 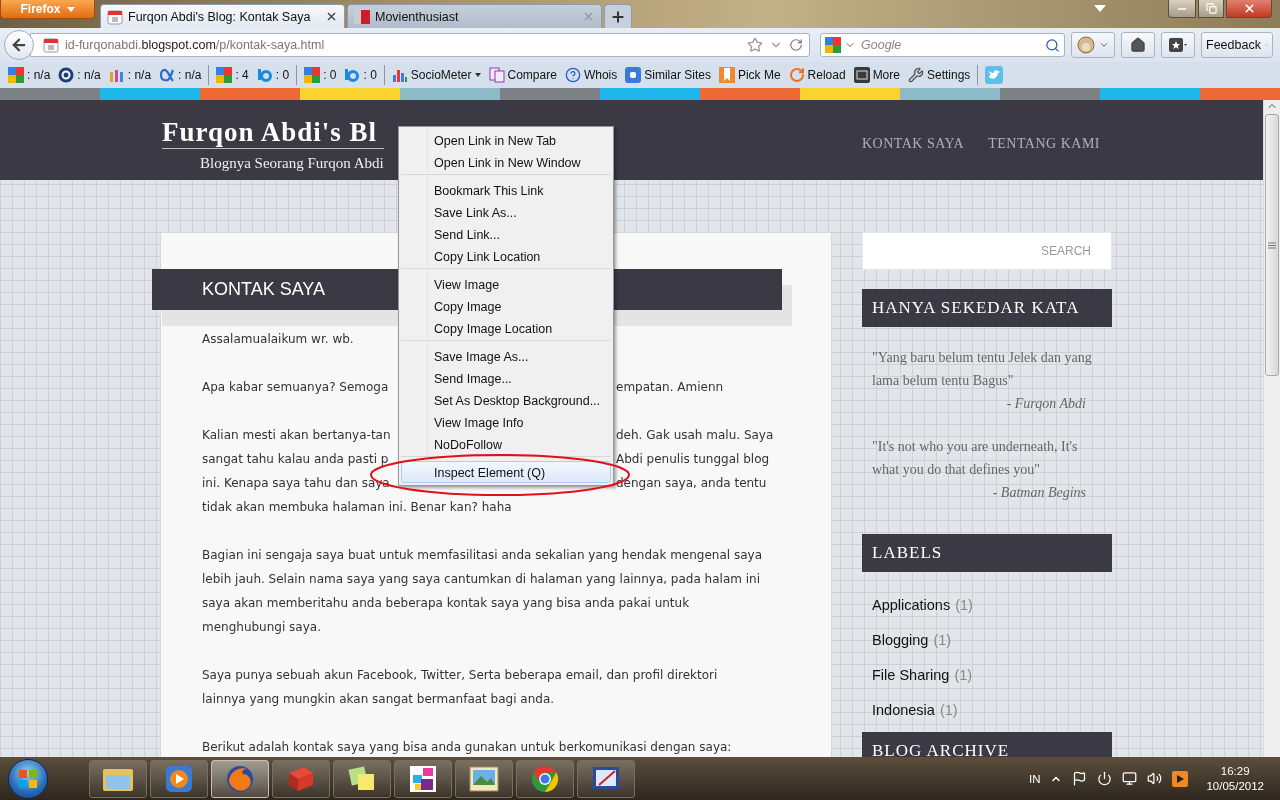 I want to click on bookmarks-button, so click(x=1178, y=45).